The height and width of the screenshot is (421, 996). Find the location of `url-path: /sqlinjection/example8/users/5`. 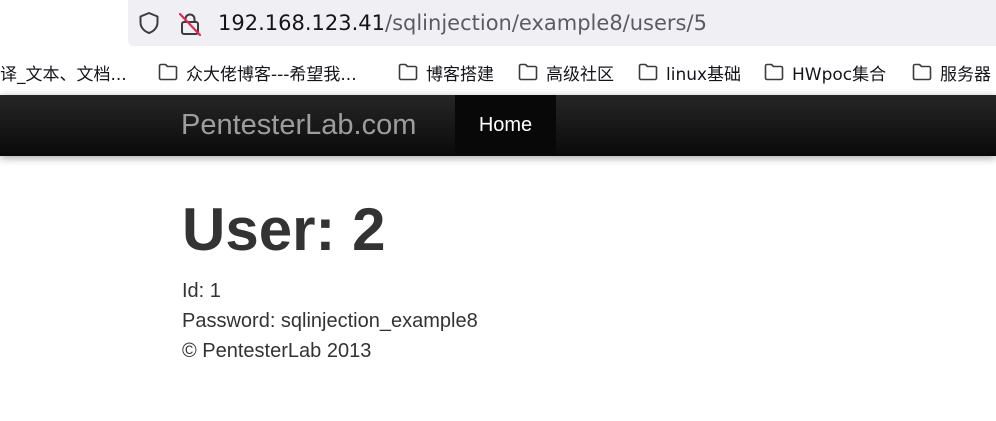

url-path: /sqlinjection/example8/users/5 is located at coordinates (546, 23).